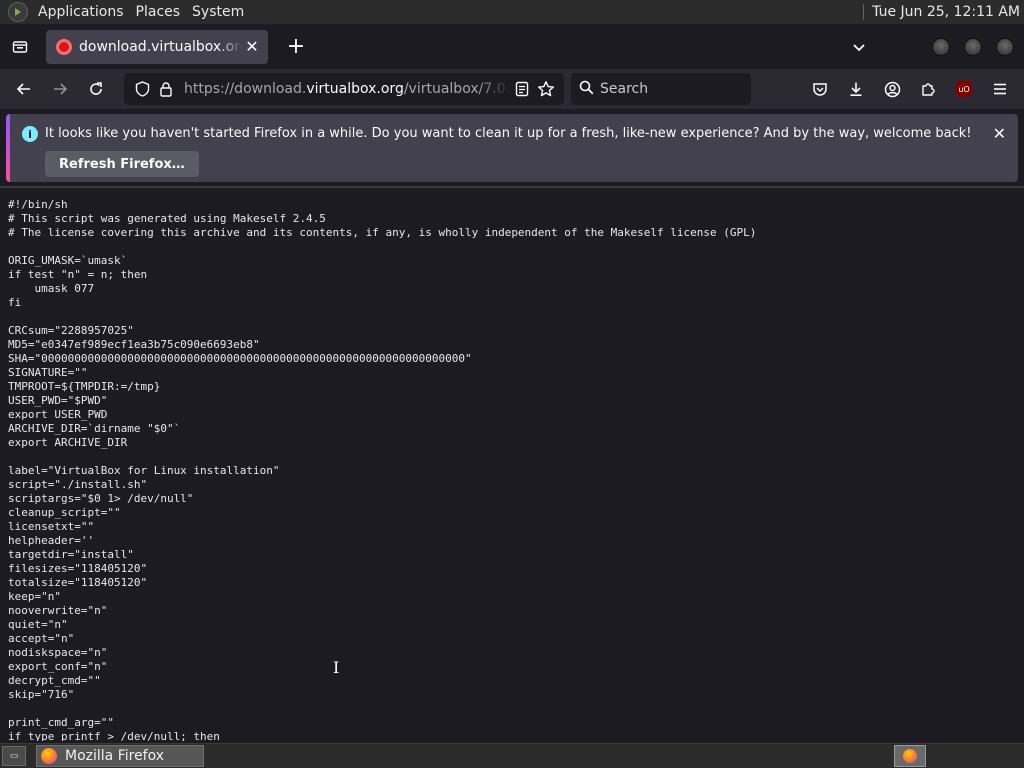 The image size is (1024, 768). I want to click on ublock-origin-icon: uO, so click(964, 89).